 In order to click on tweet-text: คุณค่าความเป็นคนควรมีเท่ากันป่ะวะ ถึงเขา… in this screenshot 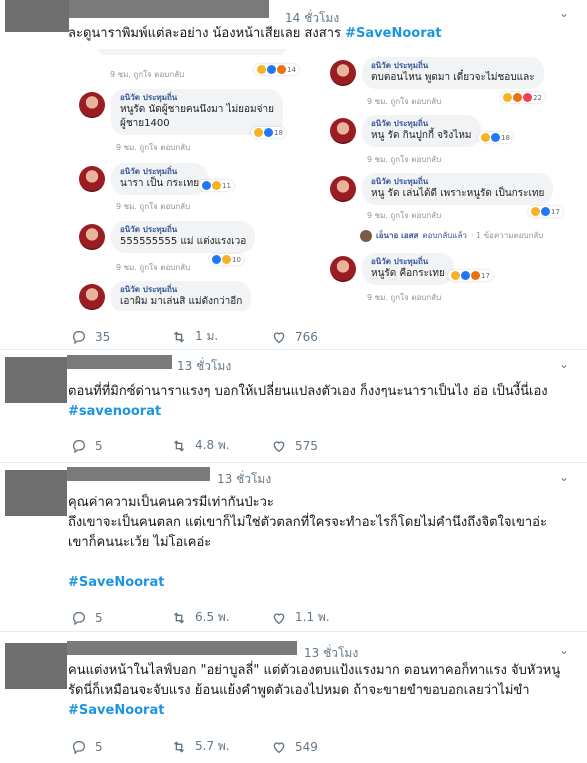, I will do `click(324, 543)`.